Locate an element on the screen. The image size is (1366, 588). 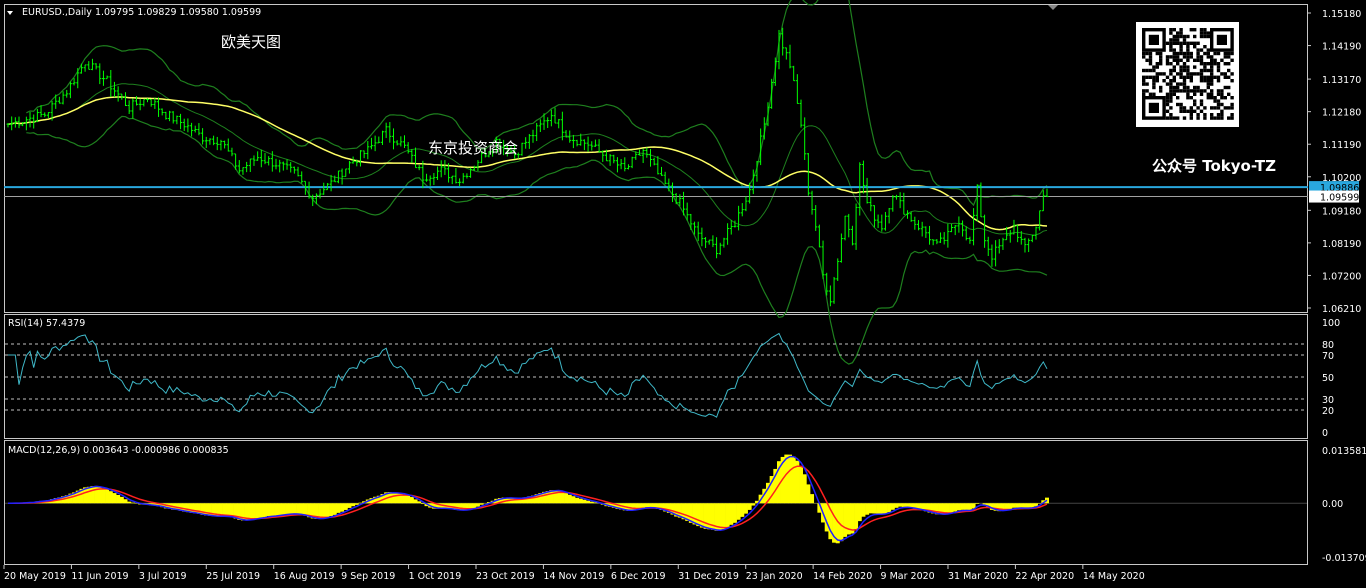
price-tick-label: 1.12180 is located at coordinates (1341, 113).